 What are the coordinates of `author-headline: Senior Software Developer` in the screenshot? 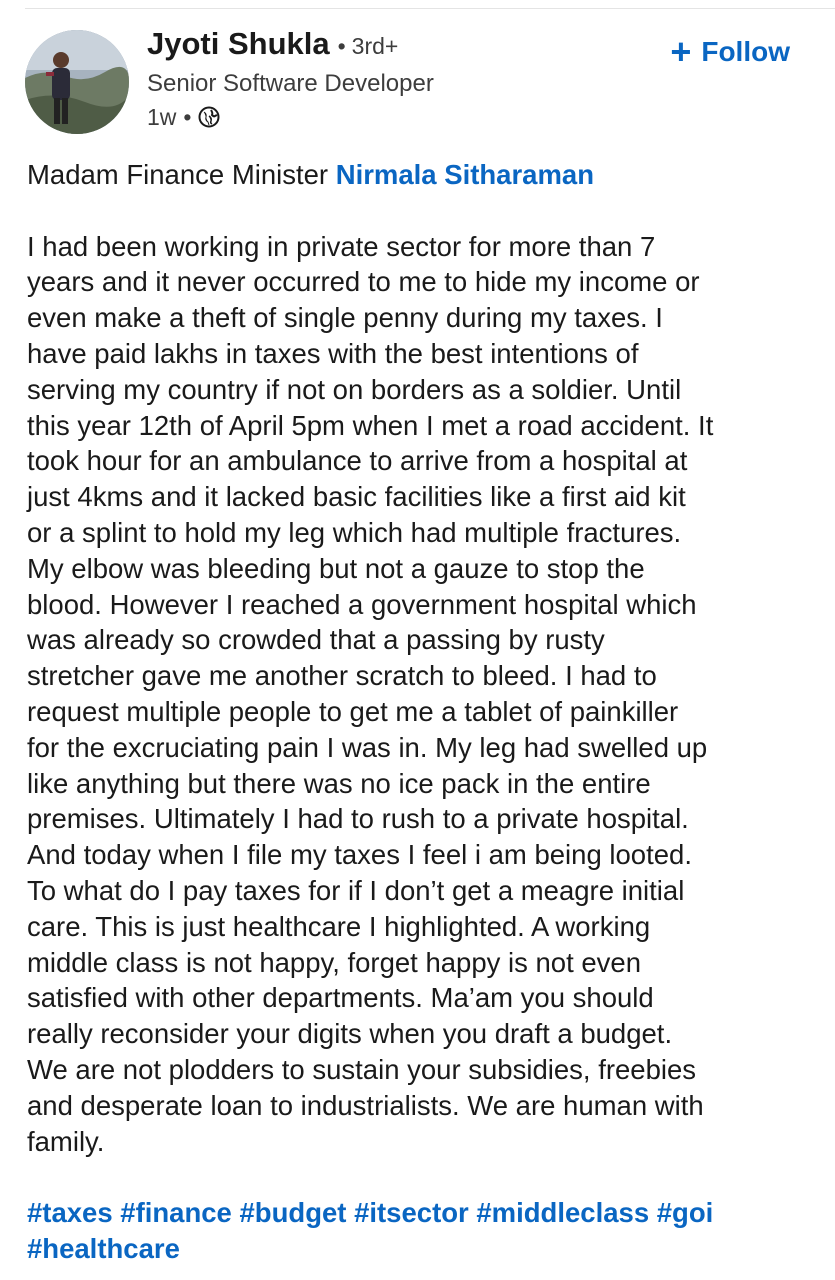 It's located at (290, 83).